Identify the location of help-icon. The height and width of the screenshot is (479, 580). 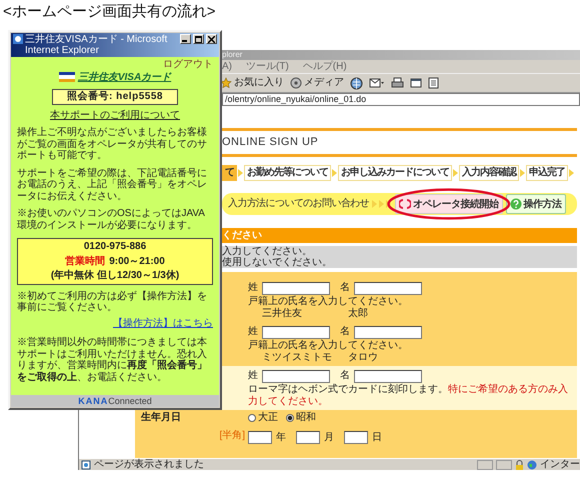
(516, 204).